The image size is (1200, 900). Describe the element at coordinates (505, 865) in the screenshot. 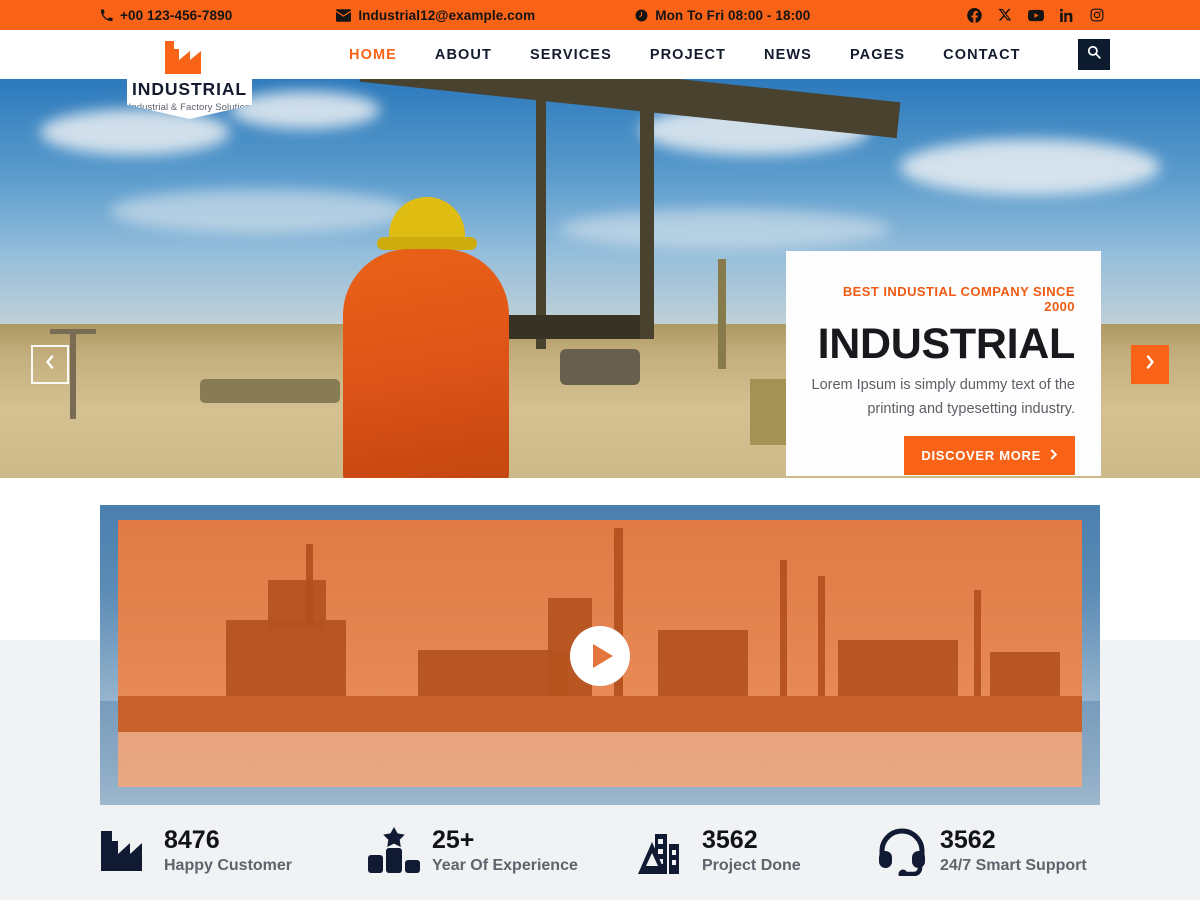

I see `stat-label: Year Of Experience` at that location.